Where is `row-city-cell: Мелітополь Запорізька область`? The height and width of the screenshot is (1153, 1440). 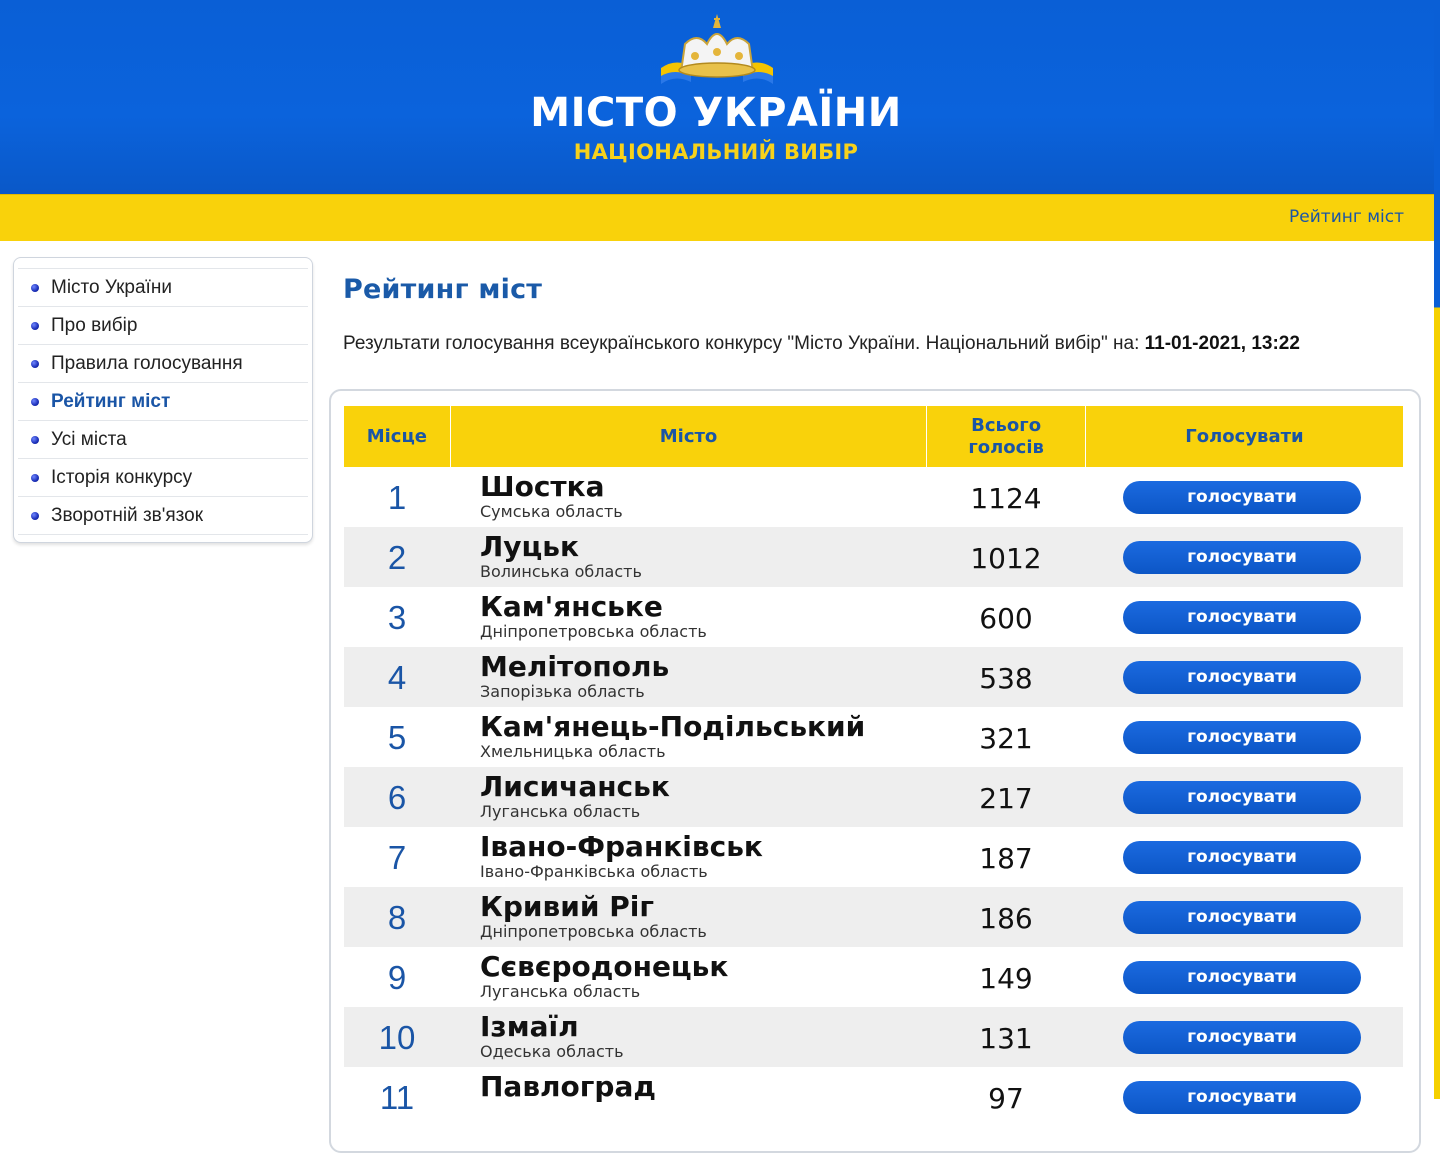 row-city-cell: Мелітополь Запорізька область is located at coordinates (688, 677).